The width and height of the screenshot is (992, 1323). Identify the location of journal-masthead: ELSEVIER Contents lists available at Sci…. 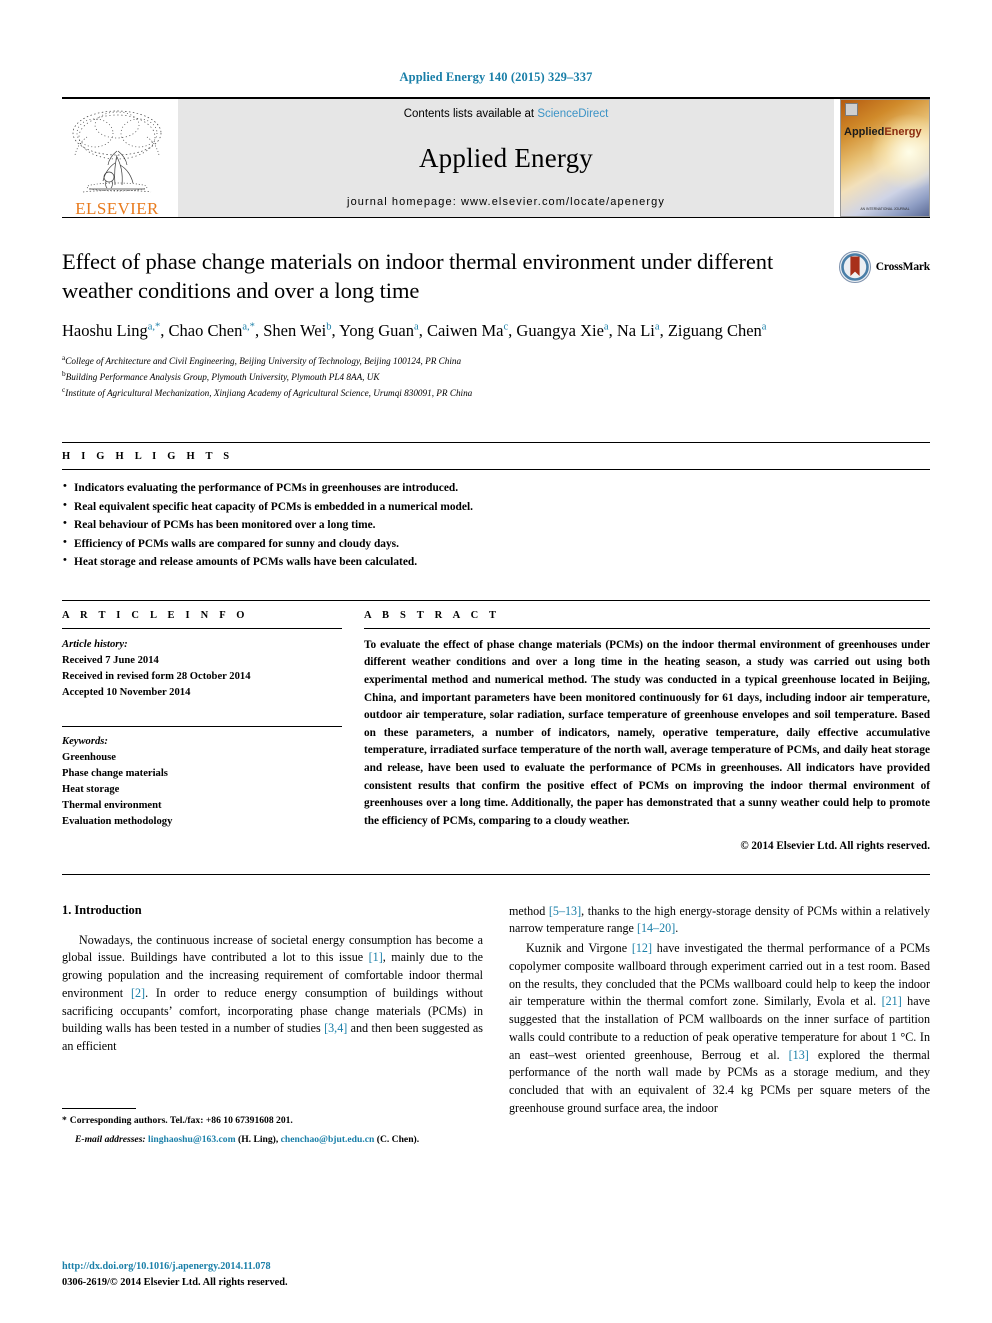
(496, 157).